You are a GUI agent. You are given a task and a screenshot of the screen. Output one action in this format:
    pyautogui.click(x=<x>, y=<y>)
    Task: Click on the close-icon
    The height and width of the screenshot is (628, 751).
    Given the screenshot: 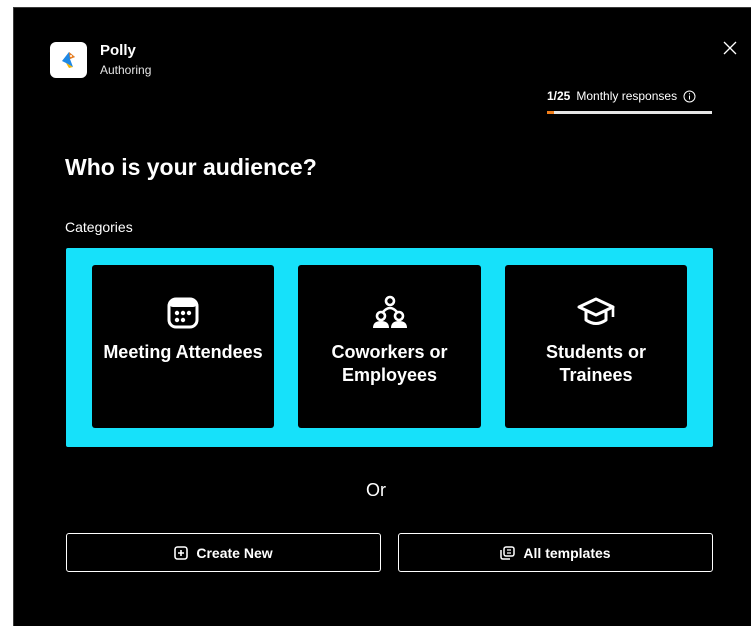 What is the action you would take?
    pyautogui.click(x=730, y=48)
    